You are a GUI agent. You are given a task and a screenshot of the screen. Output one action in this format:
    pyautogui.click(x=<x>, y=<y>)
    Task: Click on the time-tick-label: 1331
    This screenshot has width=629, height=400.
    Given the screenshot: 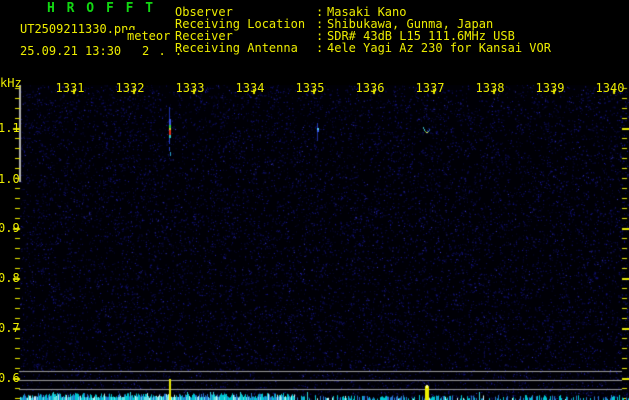 What is the action you would take?
    pyautogui.click(x=70, y=88)
    